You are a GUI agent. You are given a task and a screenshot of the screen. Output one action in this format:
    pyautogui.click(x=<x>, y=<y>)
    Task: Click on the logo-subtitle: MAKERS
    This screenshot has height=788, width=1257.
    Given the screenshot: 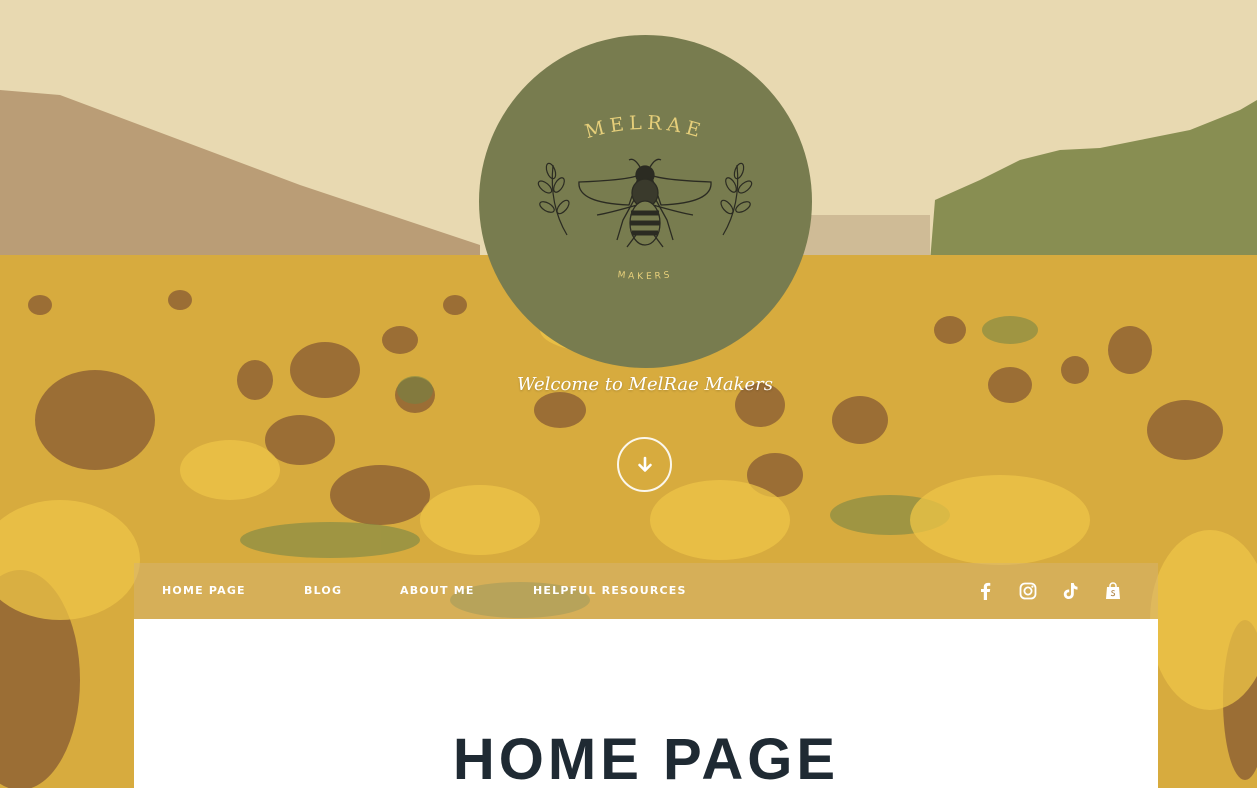 What is the action you would take?
    pyautogui.click(x=645, y=276)
    